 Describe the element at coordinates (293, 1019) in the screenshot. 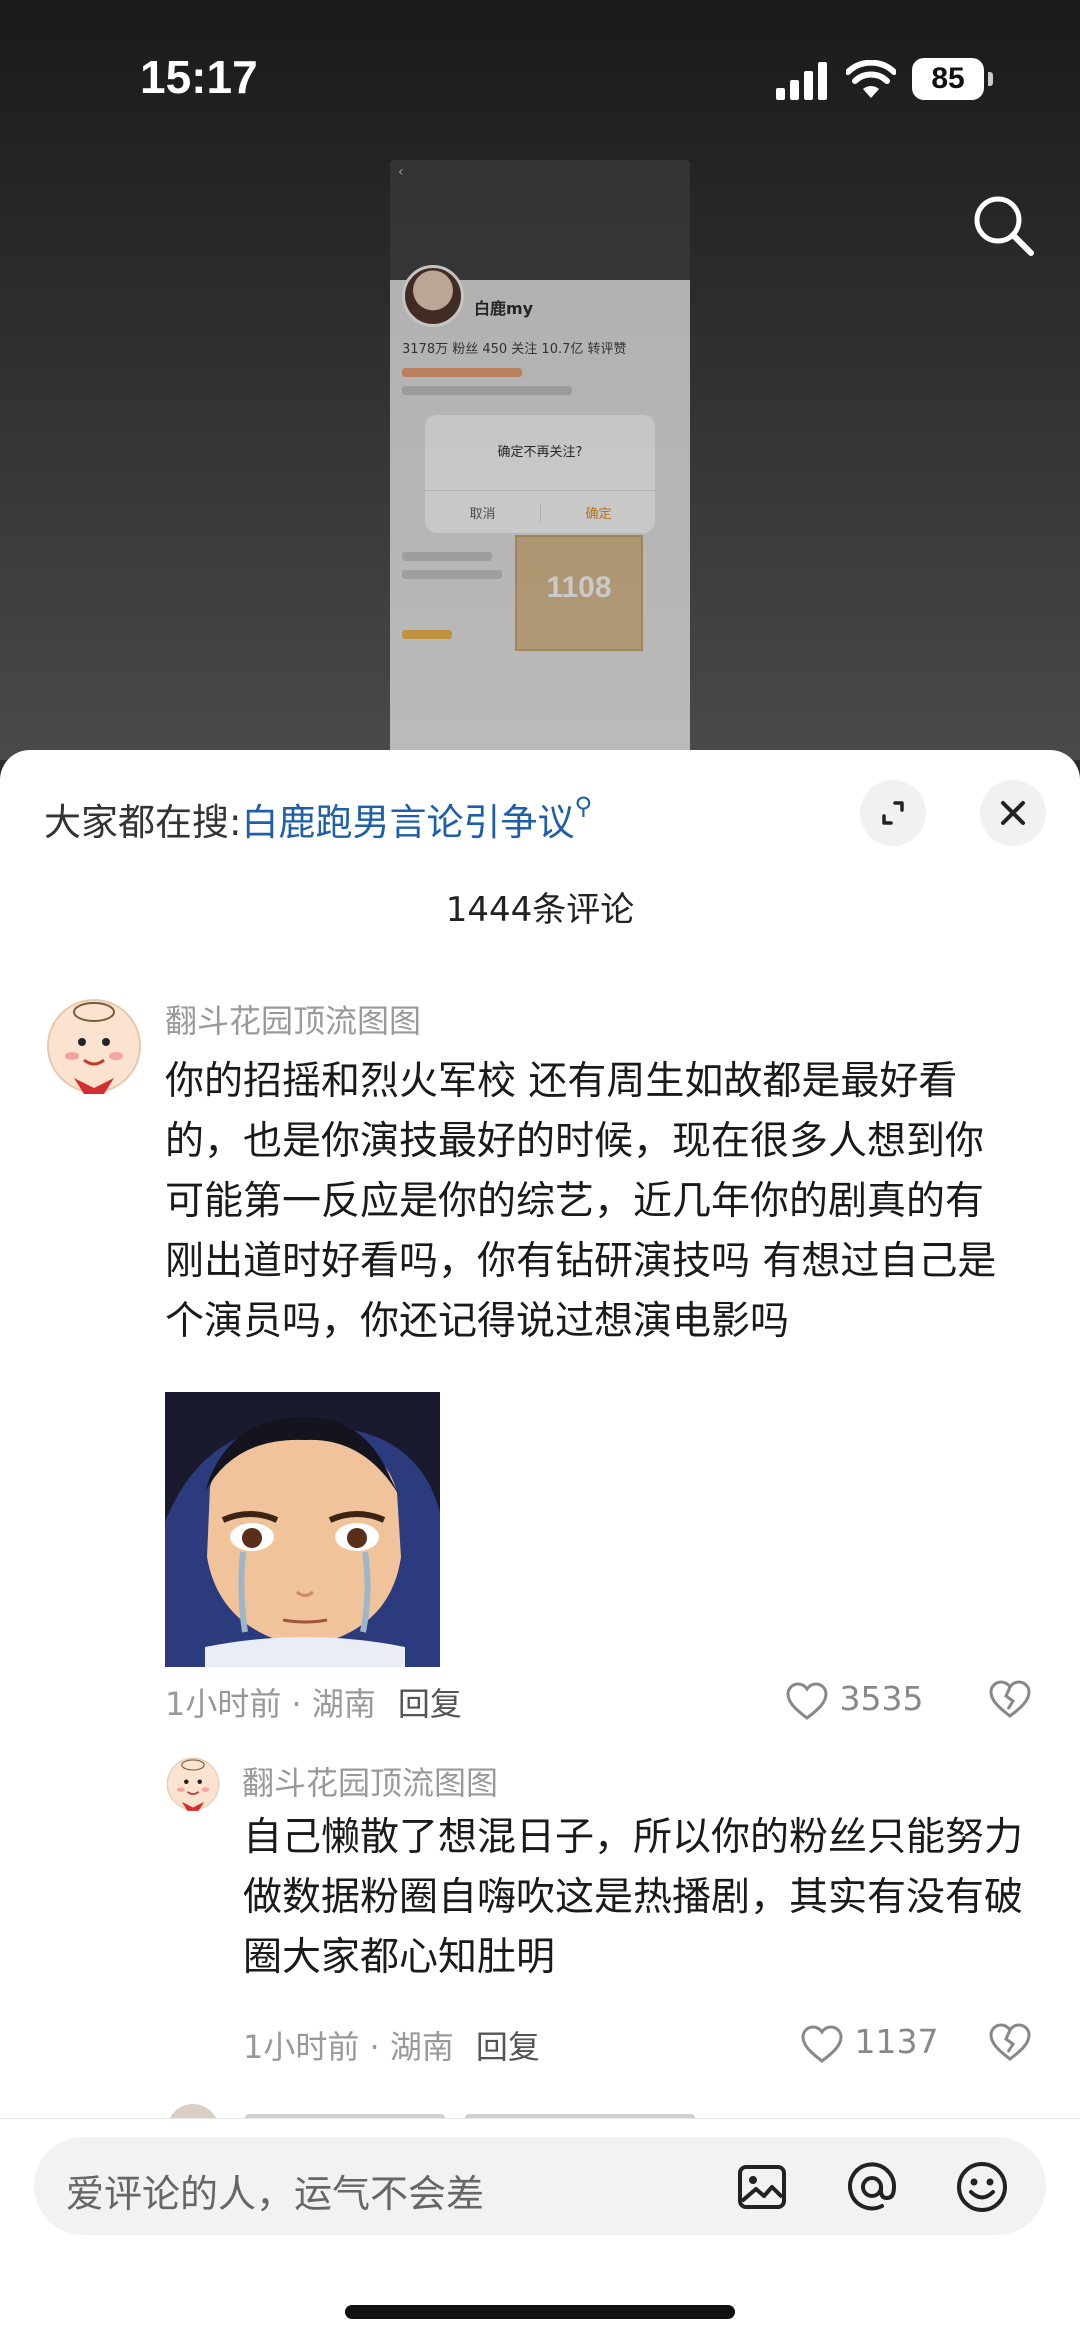

I see `comment-username: 翻斗花园顶流图图` at that location.